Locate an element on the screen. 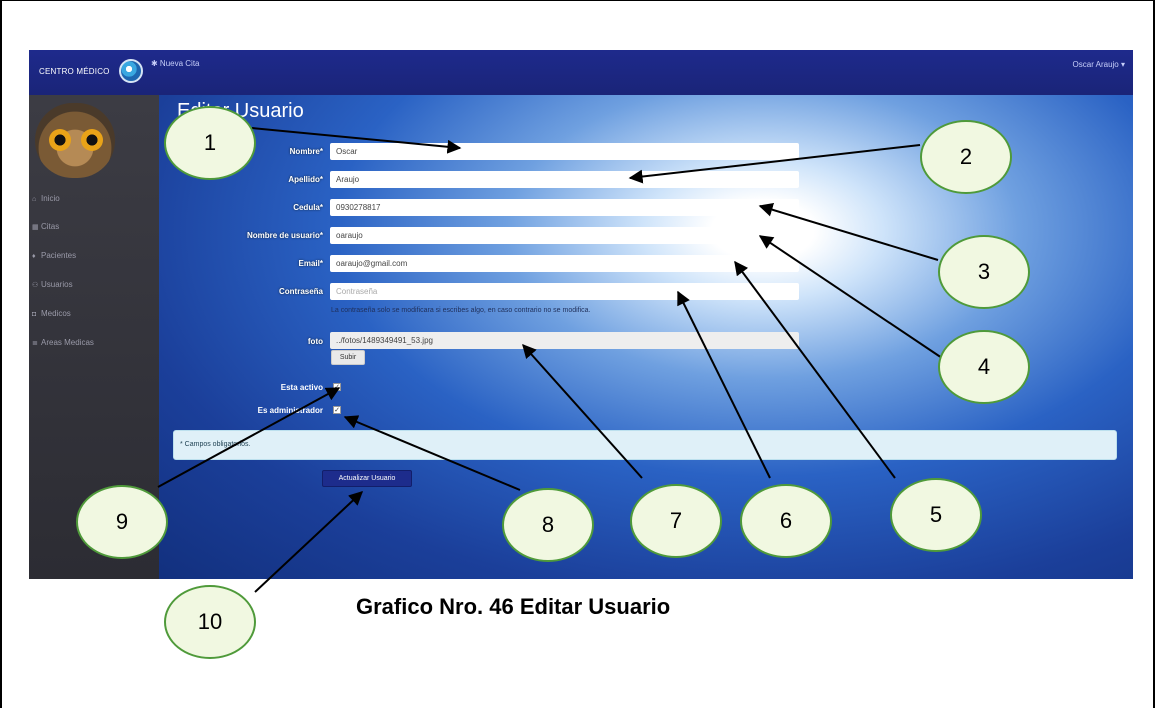 This screenshot has width=1155, height=708. owl-eye-left is located at coordinates (60, 140).